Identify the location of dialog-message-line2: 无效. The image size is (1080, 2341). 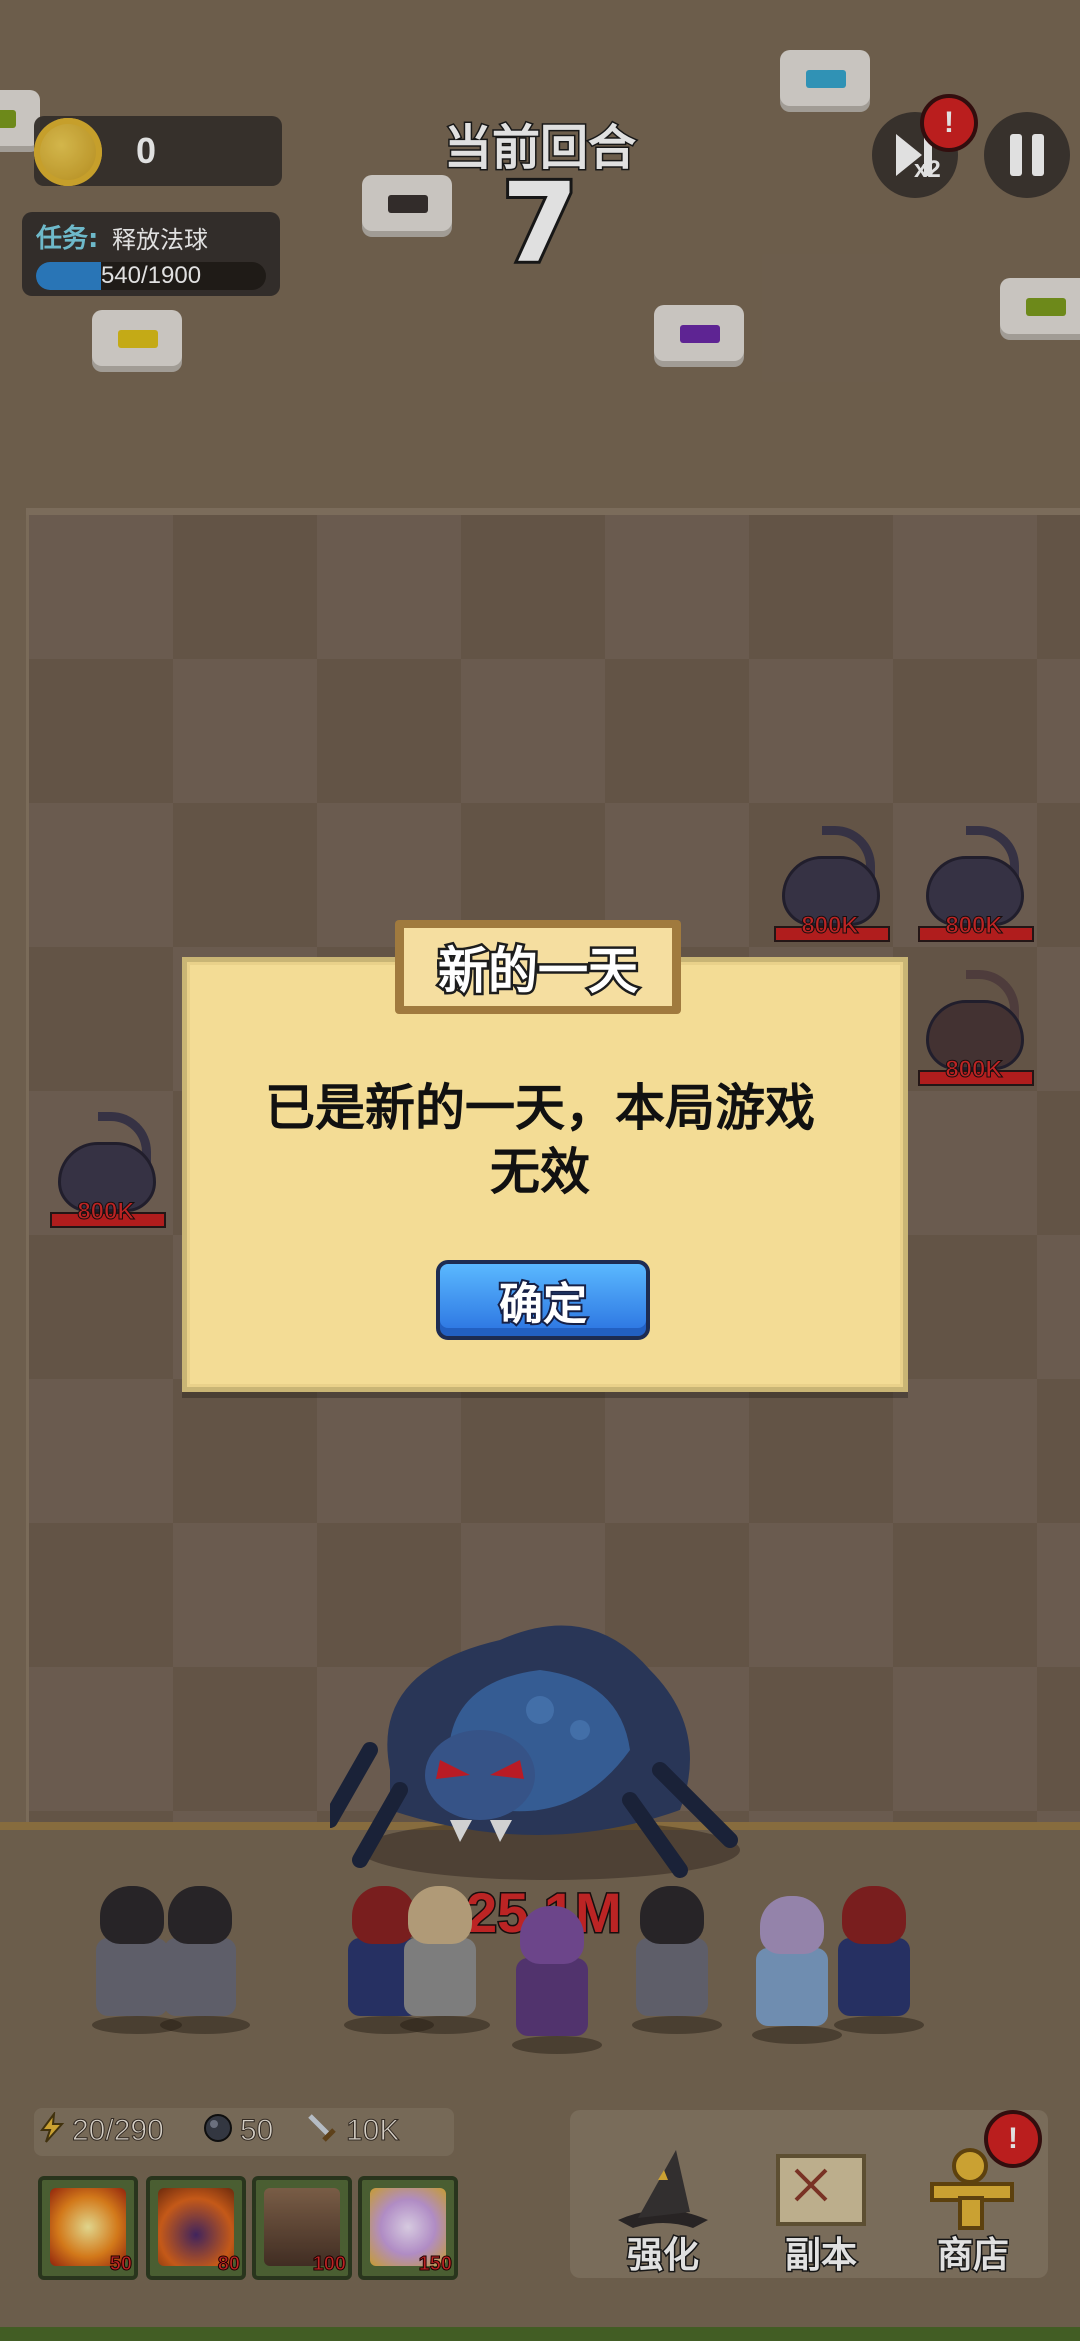
(540, 1172).